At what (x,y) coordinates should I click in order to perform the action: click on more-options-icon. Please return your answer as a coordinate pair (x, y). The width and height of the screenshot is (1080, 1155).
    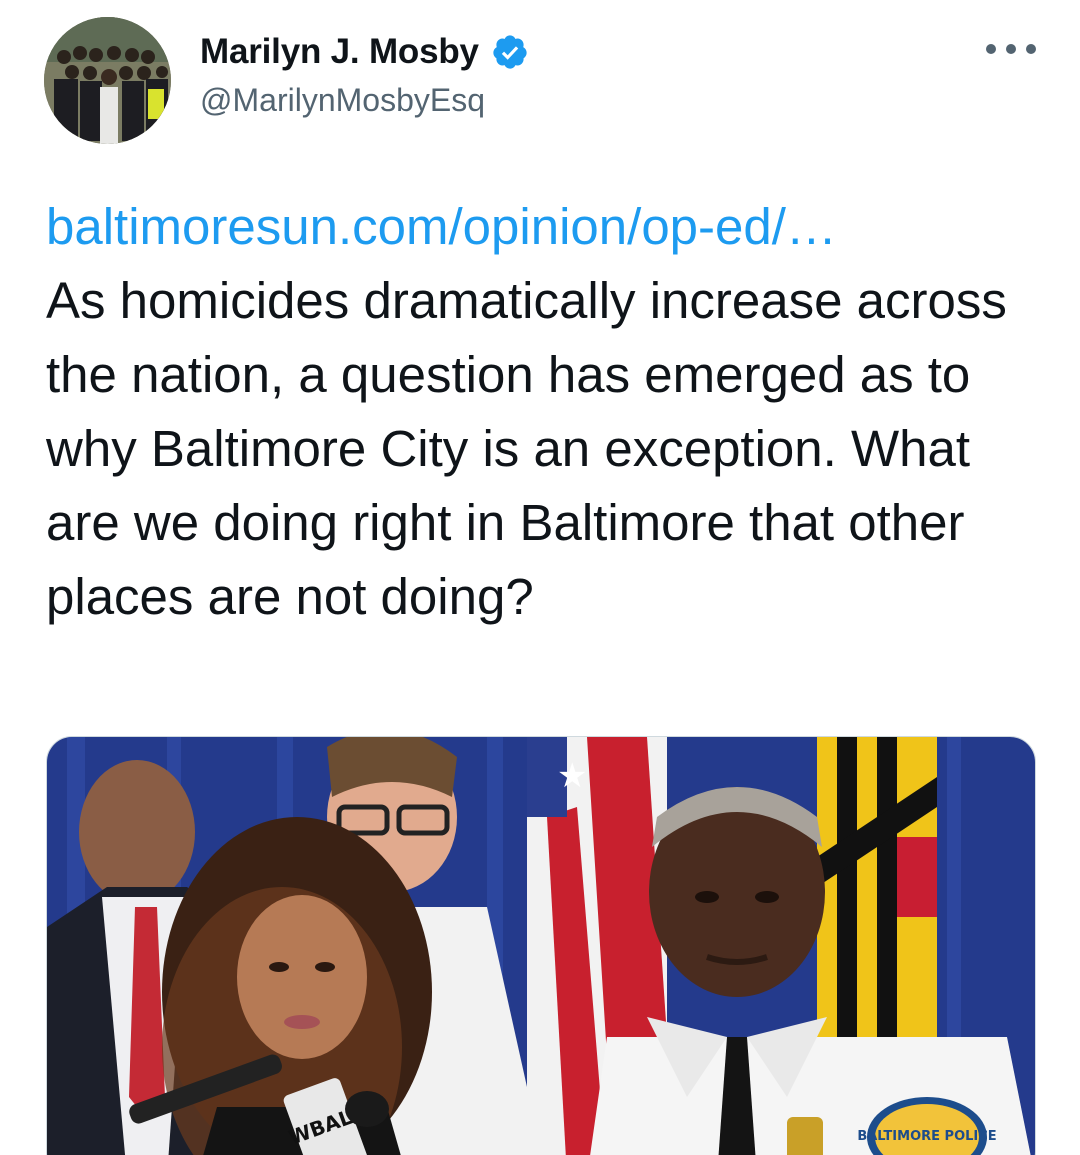
    Looking at the image, I should click on (1011, 49).